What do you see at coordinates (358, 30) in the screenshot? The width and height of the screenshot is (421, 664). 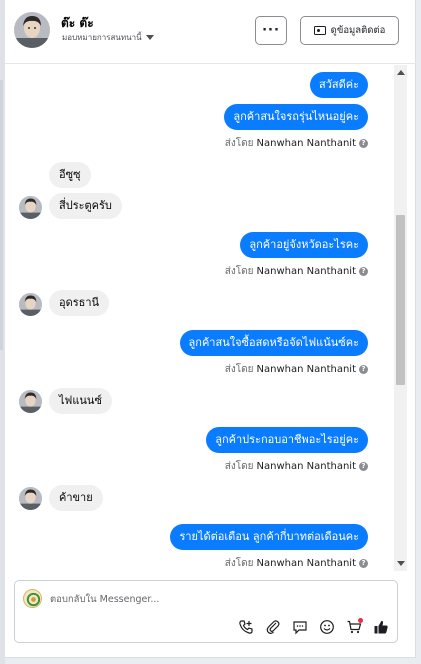 I see `view-contact-info-label: ดูข้อมูลติดต่อ` at bounding box center [358, 30].